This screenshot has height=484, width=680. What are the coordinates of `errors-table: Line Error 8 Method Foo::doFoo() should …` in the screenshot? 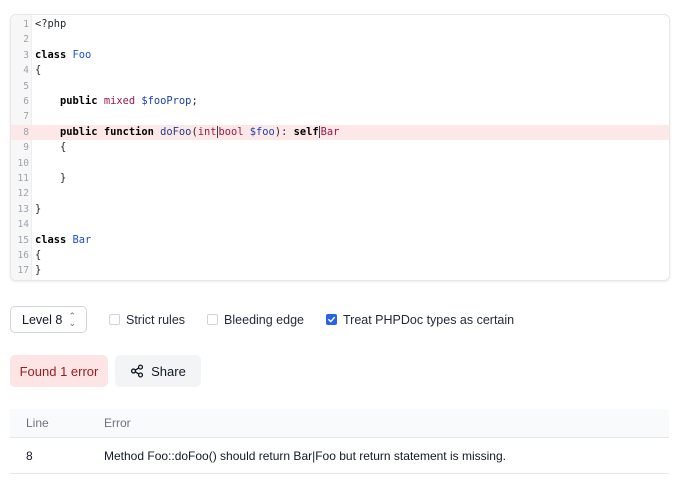 It's located at (339, 441).